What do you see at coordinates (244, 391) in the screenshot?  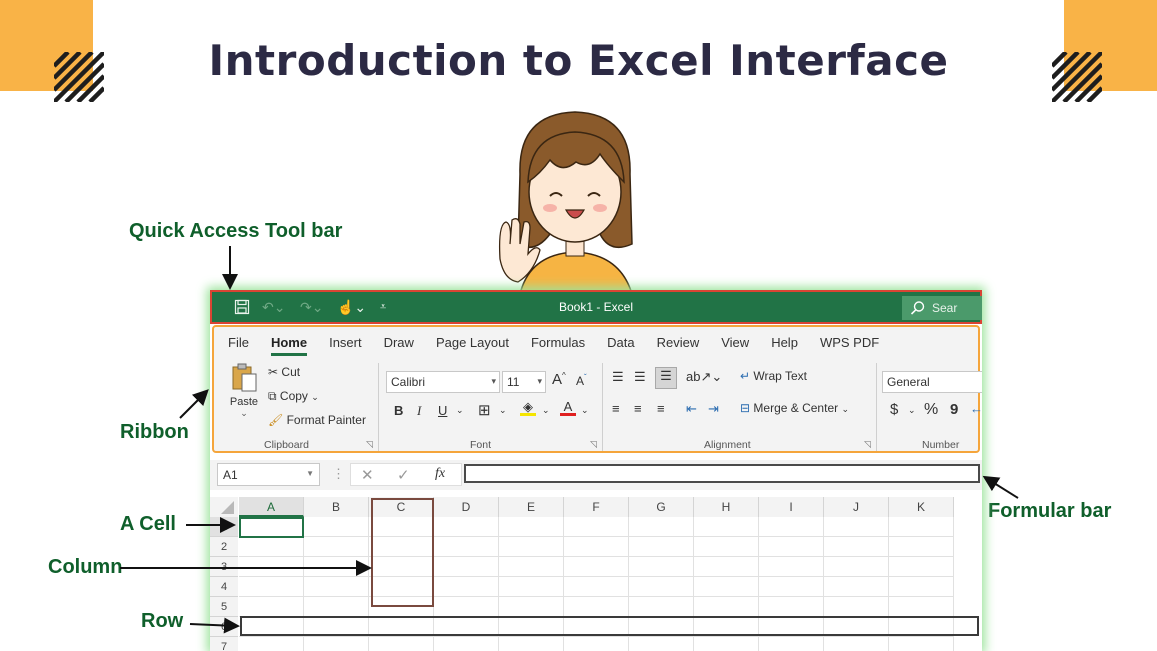 I see `paste-button: Paste ⌄` at bounding box center [244, 391].